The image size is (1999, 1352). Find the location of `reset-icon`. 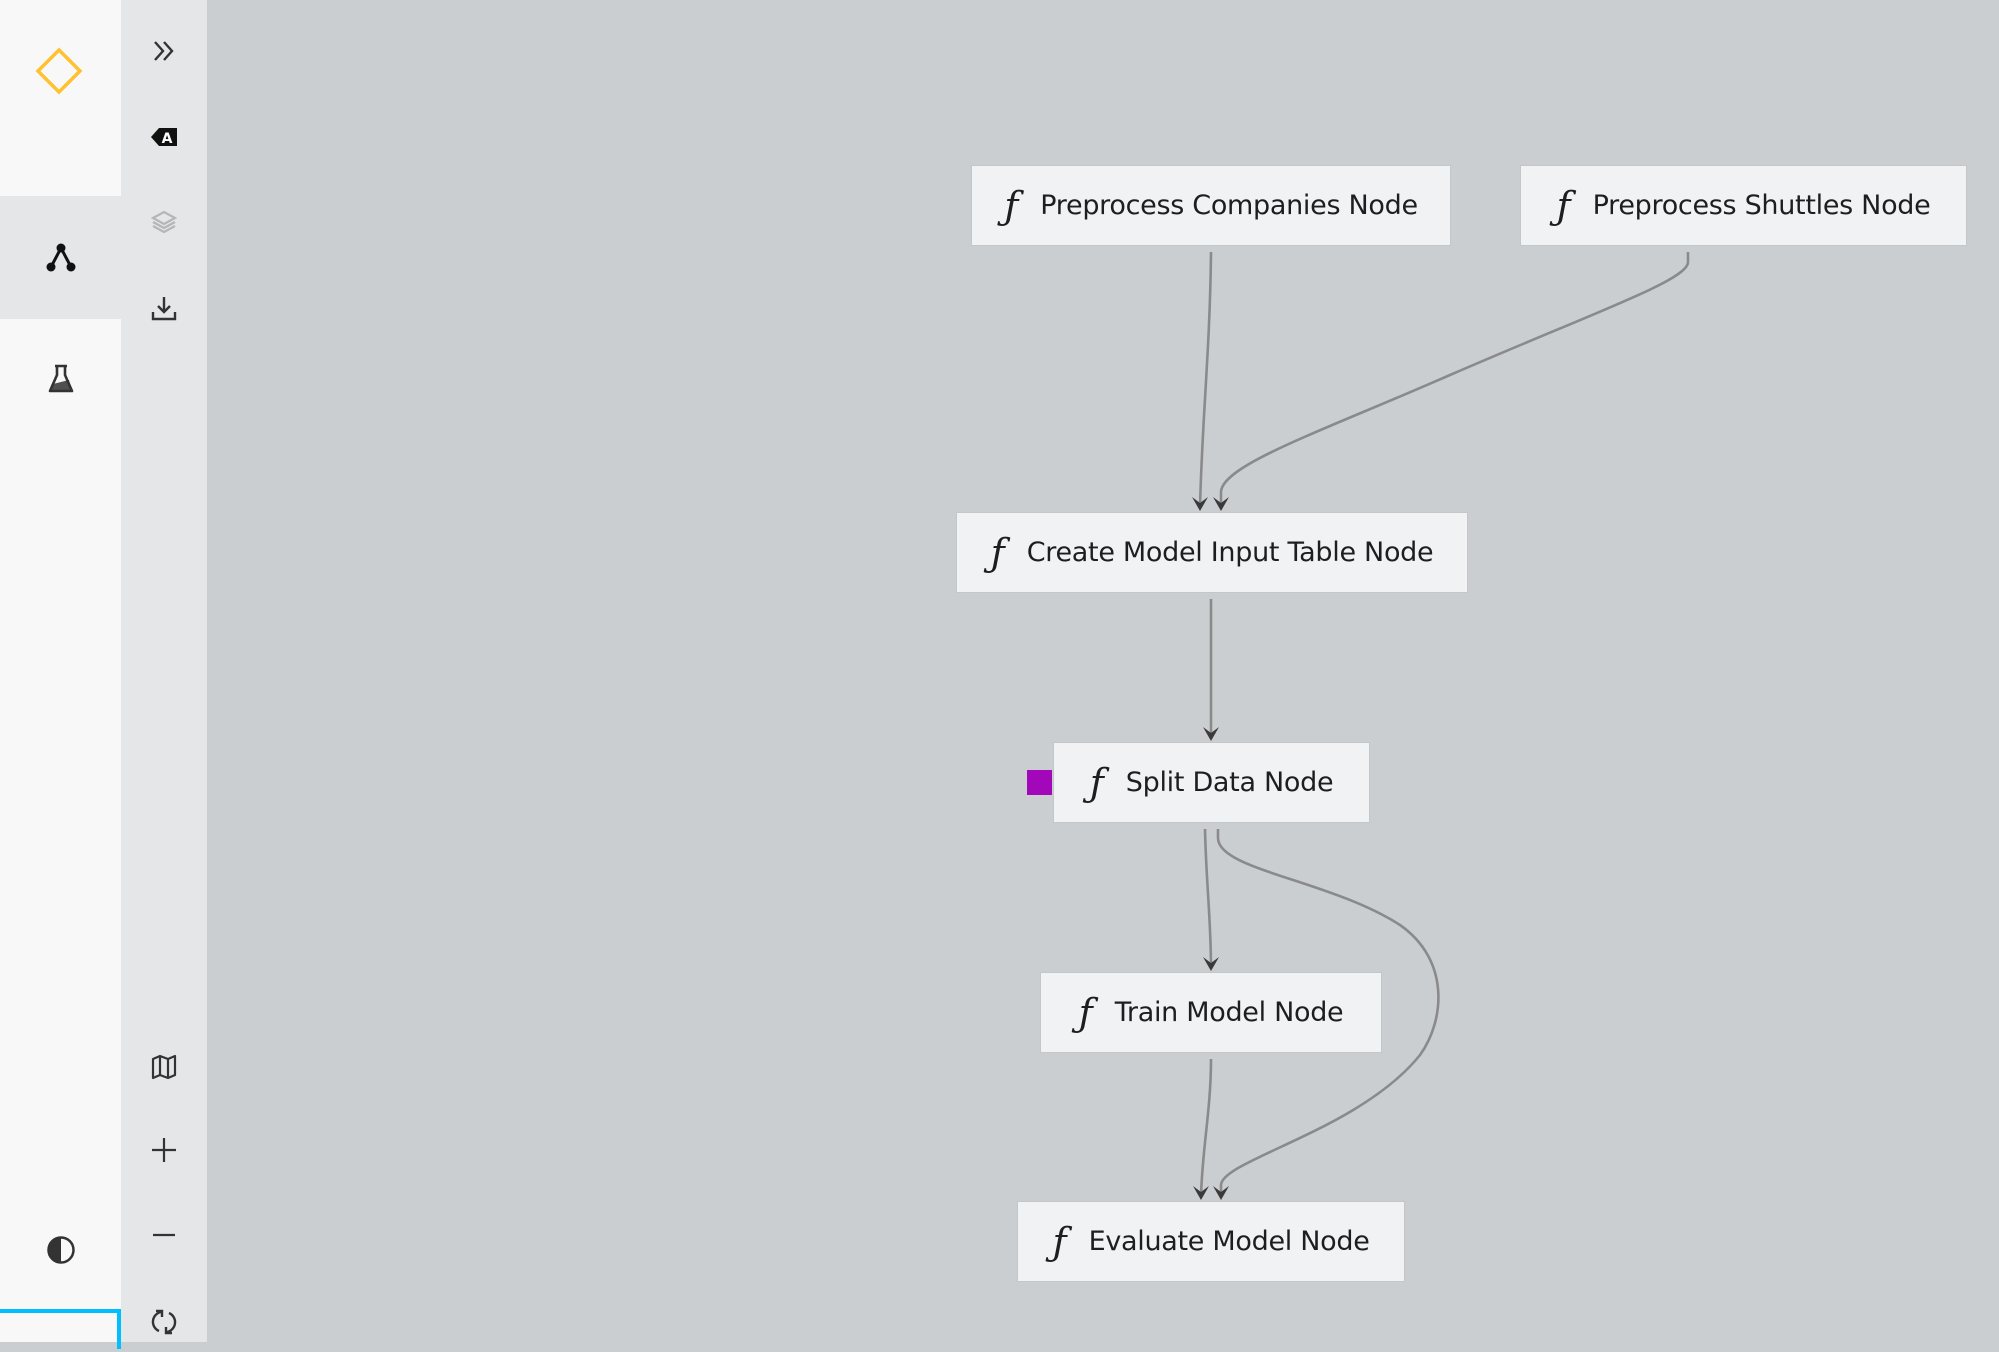

reset-icon is located at coordinates (164, 1322).